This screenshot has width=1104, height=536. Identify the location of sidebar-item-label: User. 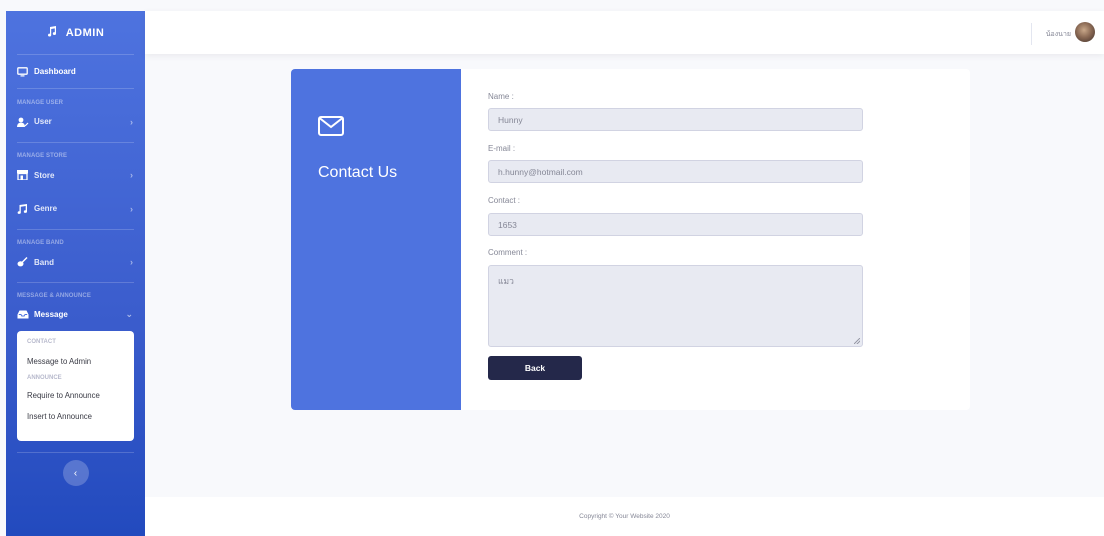
(43, 121).